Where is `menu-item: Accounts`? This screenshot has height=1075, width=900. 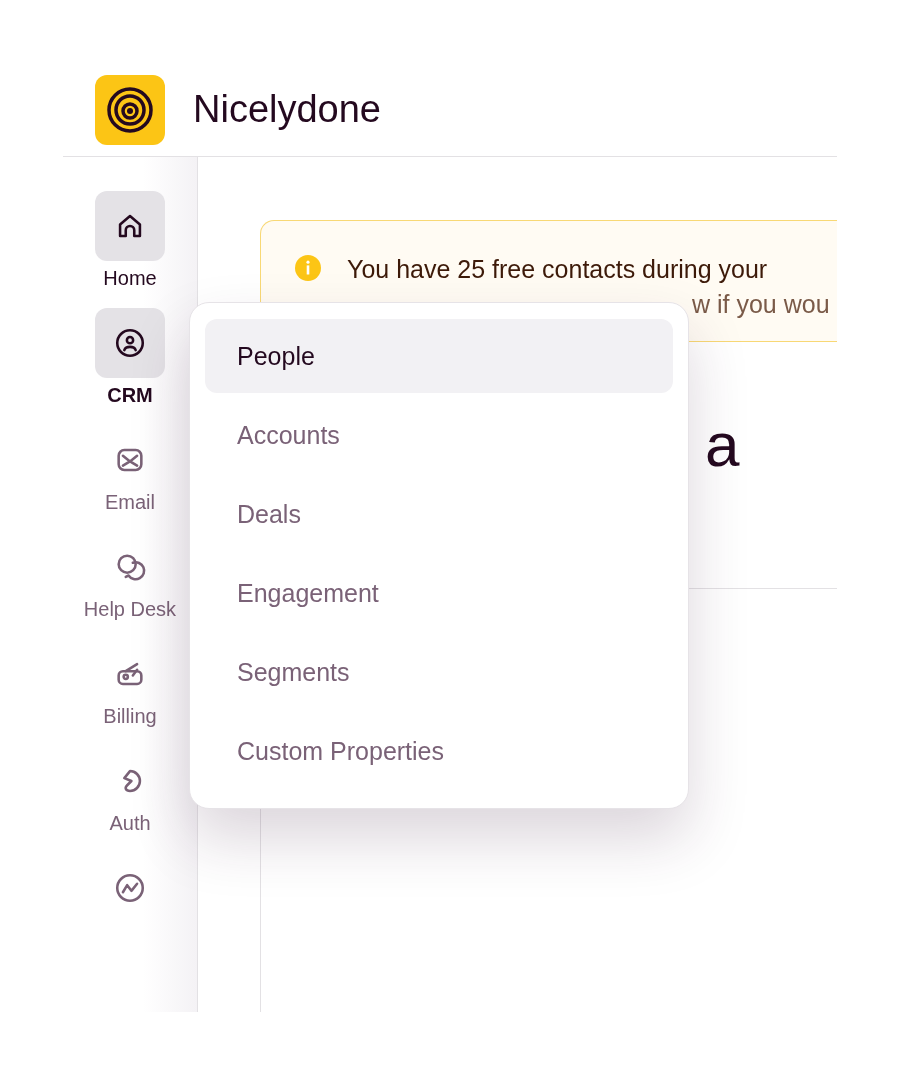
menu-item: Accounts is located at coordinates (439, 435).